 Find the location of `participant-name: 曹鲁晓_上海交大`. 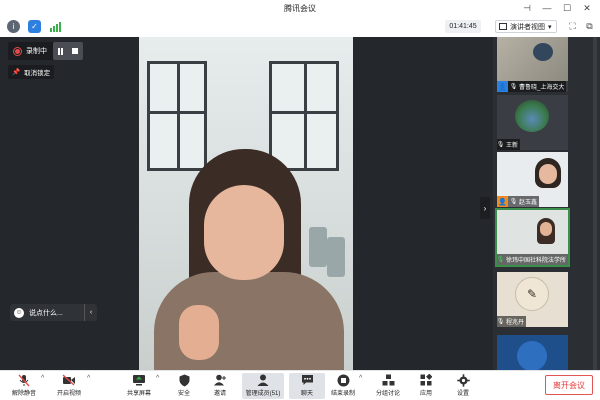

participant-name: 曹鲁晓_上海交大 is located at coordinates (542, 88).